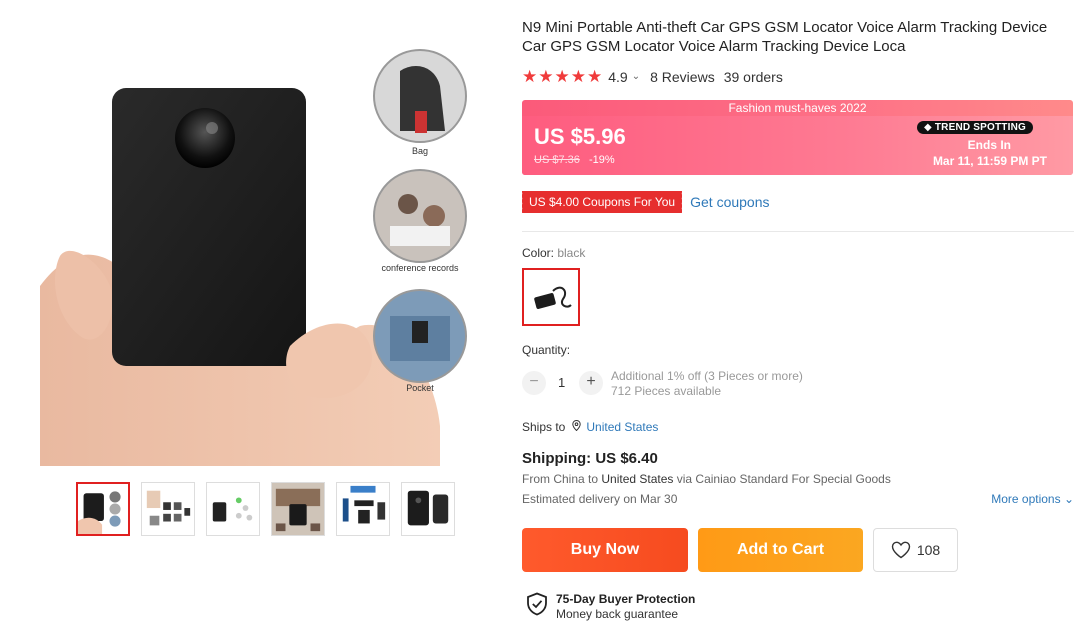 The image size is (1084, 641). What do you see at coordinates (626, 599) in the screenshot?
I see `protection-title: 75-Day Buyer Protection` at bounding box center [626, 599].